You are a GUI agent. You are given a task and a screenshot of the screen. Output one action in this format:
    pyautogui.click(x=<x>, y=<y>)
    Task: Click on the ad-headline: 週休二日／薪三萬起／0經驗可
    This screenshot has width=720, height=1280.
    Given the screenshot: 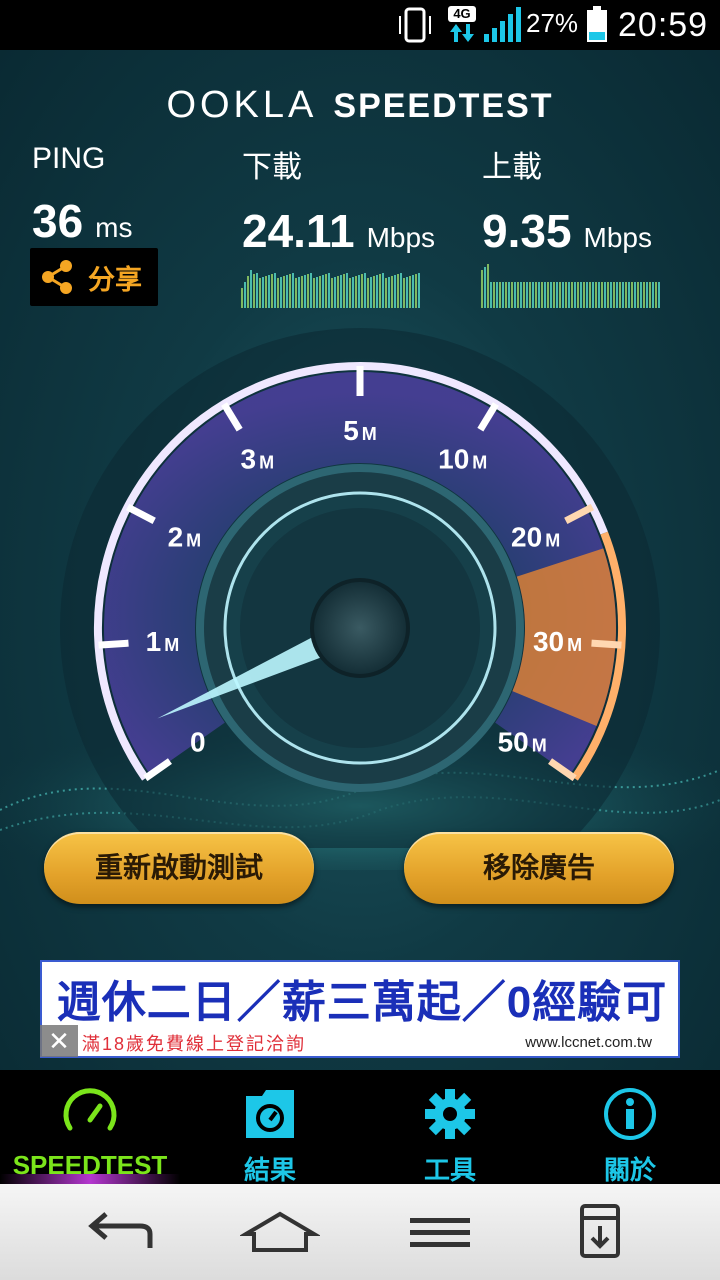 What is the action you would take?
    pyautogui.click(x=362, y=1002)
    